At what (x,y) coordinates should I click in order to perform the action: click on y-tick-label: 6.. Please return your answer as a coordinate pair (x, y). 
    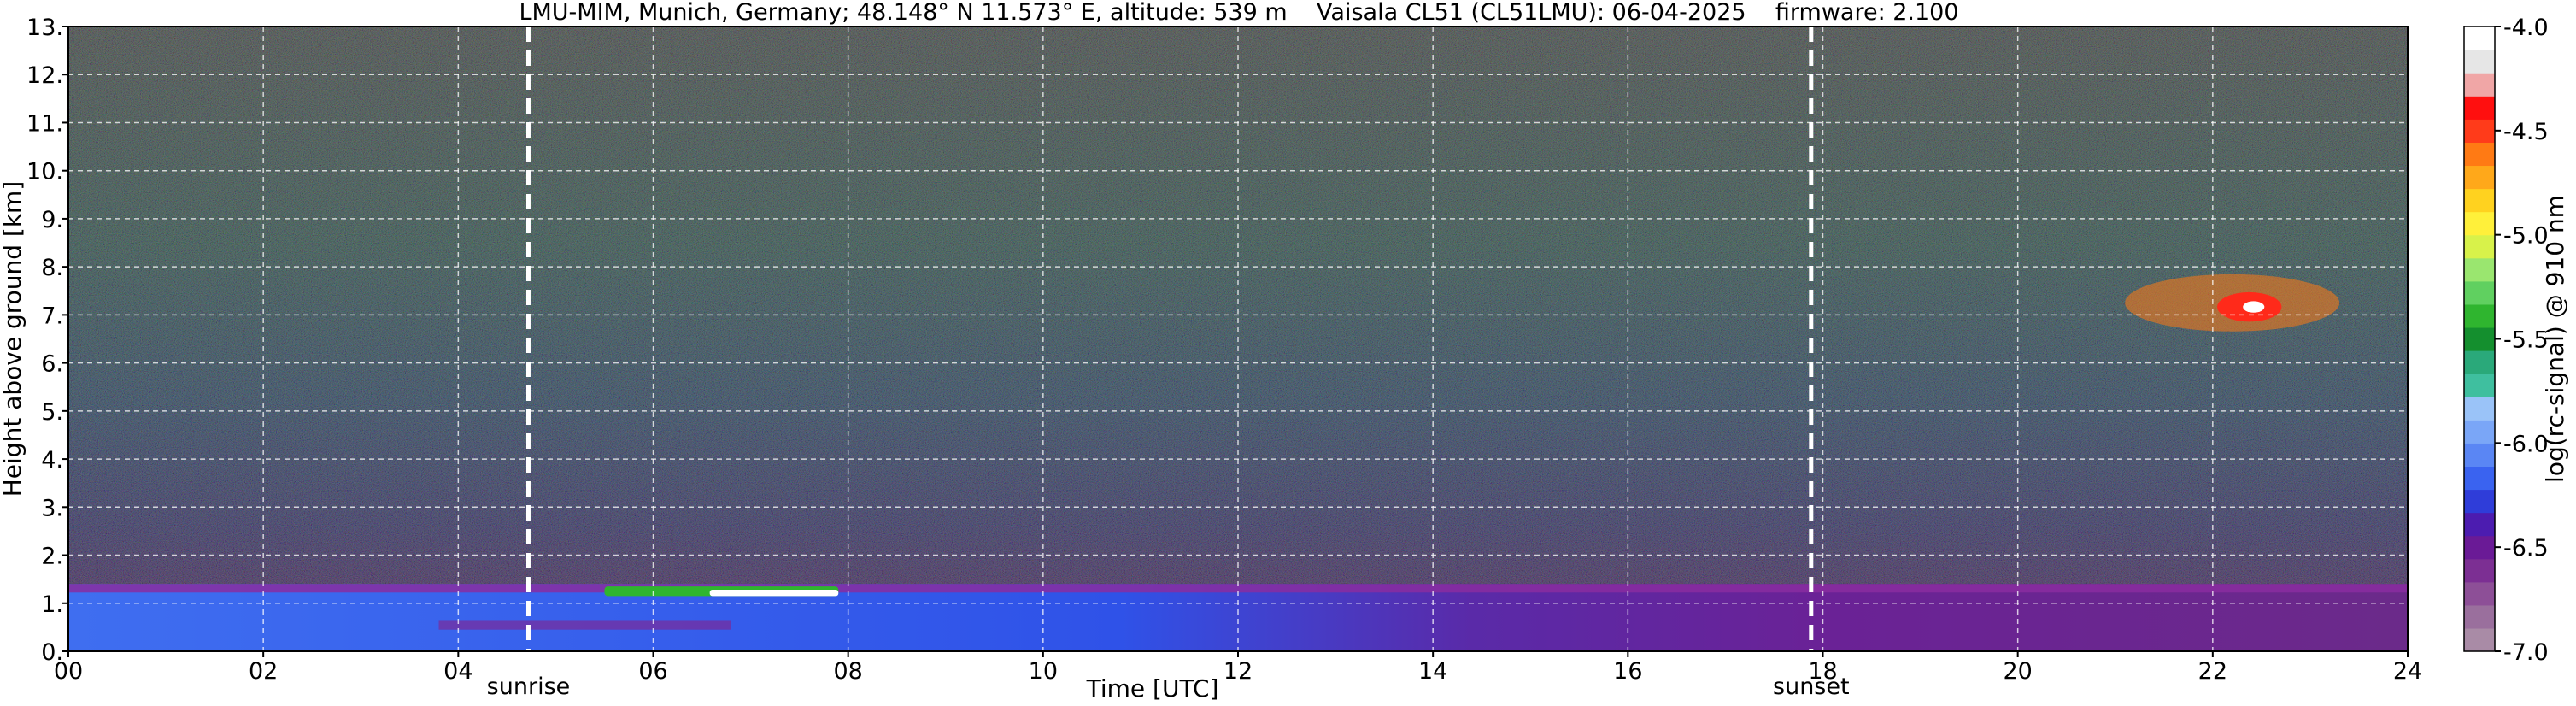
    Looking at the image, I should click on (52, 364).